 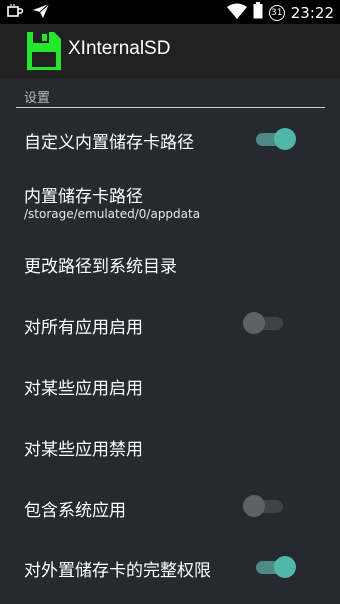 I want to click on full-external-sd-toggle, so click(x=274, y=567).